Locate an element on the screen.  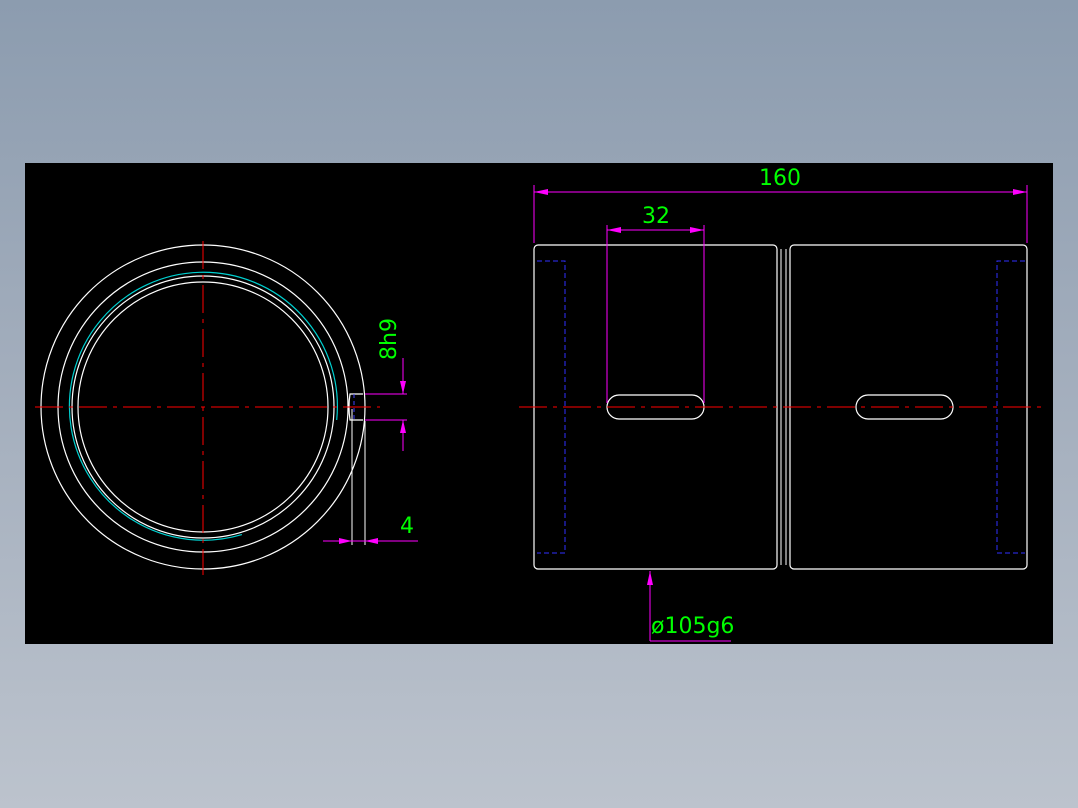
diameter-label: ø105g6 is located at coordinates (692, 626).